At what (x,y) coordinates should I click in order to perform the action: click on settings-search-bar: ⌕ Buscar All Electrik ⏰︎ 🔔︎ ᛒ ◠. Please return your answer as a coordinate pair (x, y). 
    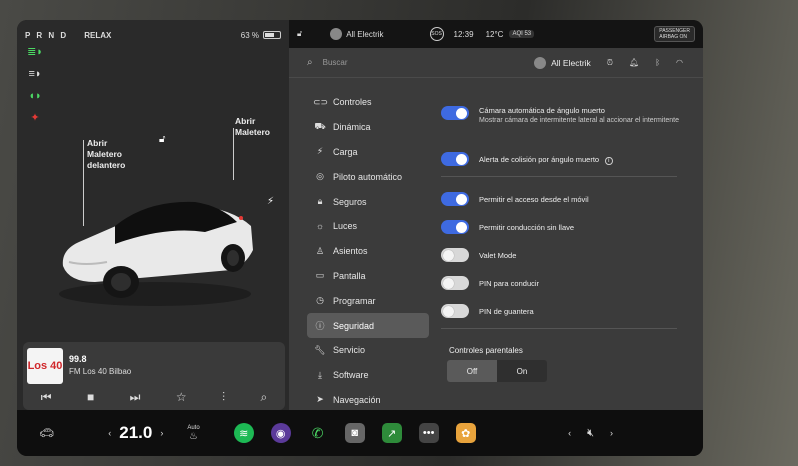
    Looking at the image, I should click on (496, 63).